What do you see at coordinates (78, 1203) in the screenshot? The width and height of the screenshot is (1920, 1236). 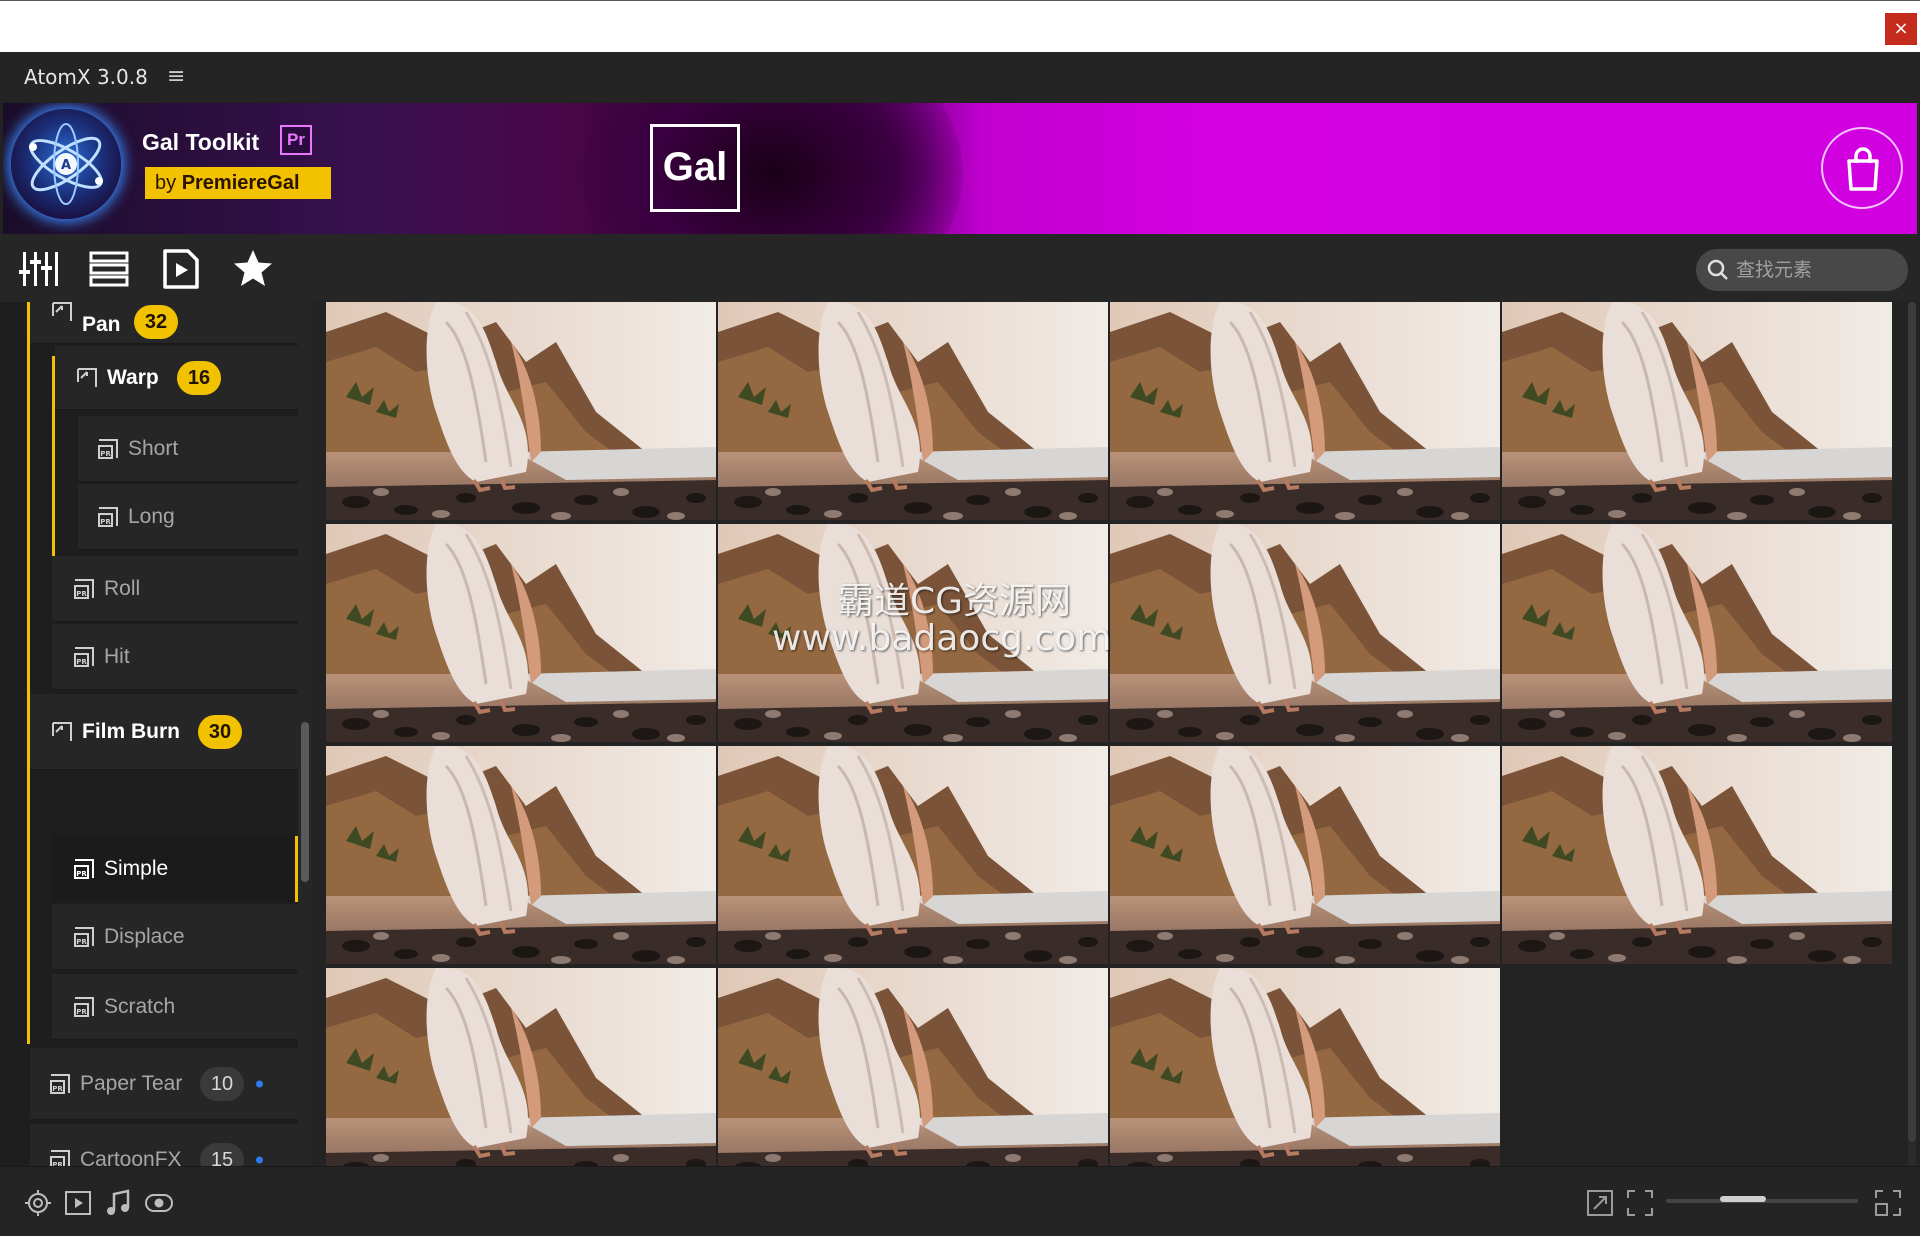 I see `video-filter-icon` at bounding box center [78, 1203].